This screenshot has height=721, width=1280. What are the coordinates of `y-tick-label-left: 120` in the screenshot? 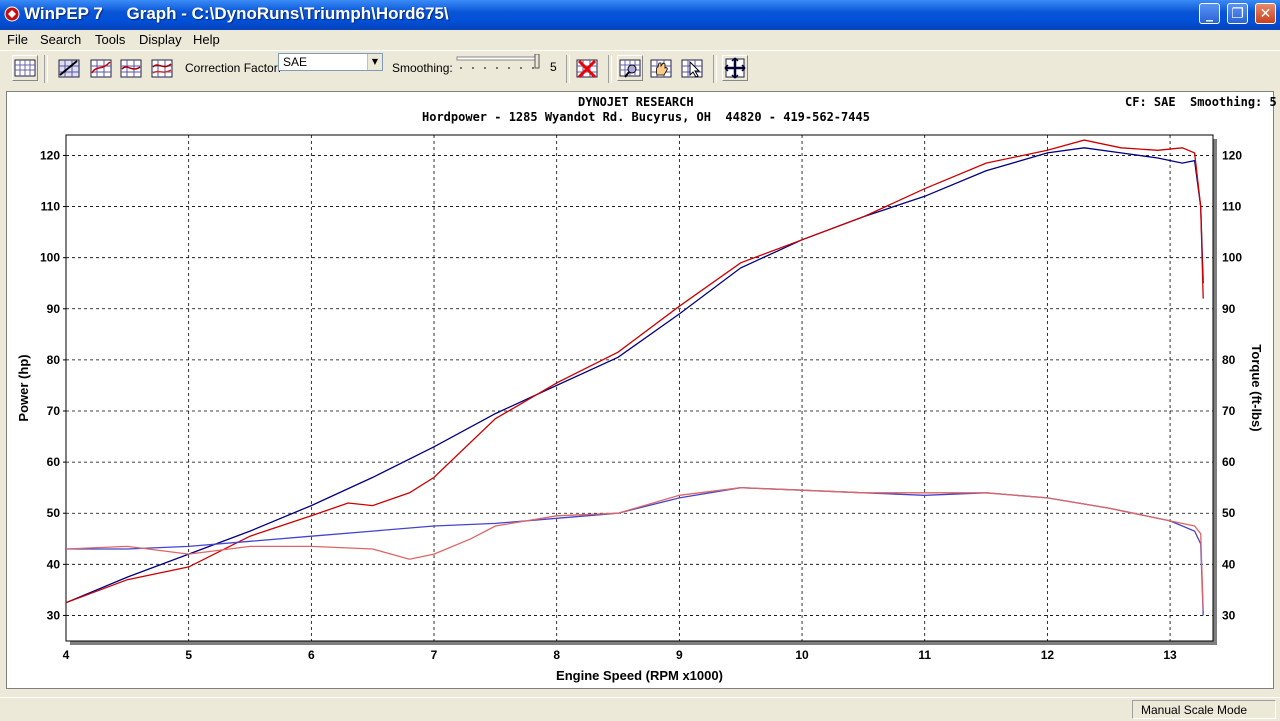 It's located at (50, 155).